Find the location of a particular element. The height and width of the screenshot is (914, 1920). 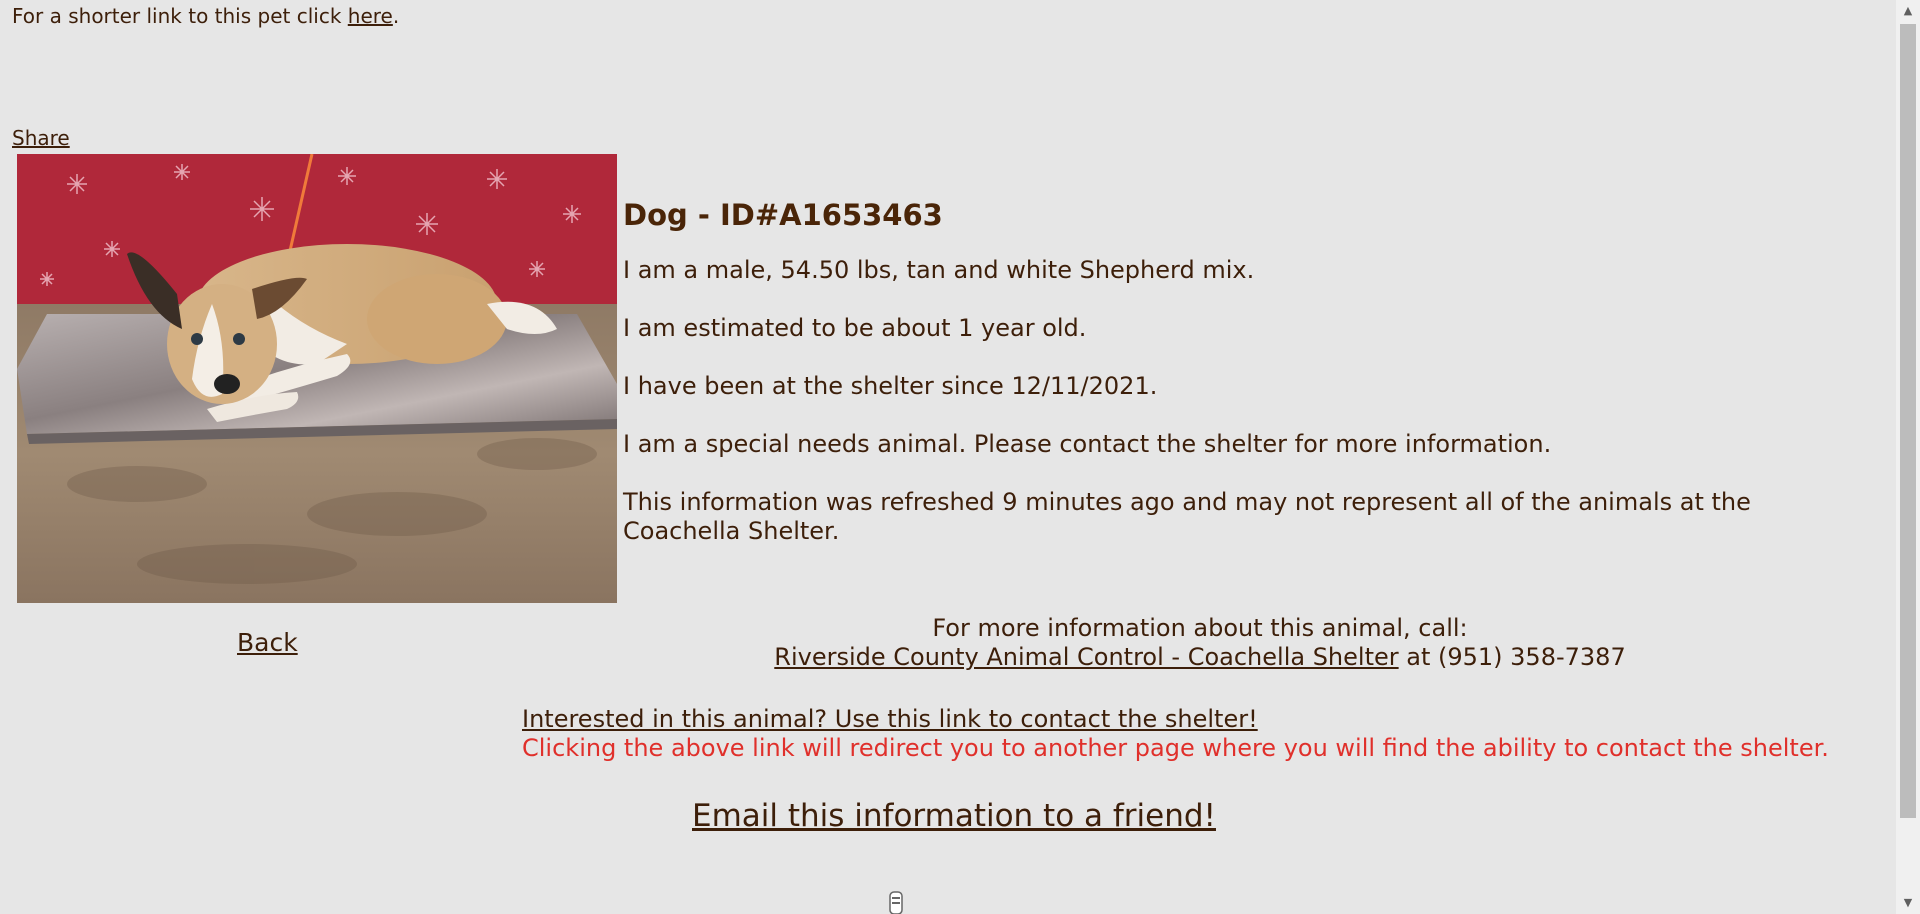

share-link: Share is located at coordinates (41, 138).